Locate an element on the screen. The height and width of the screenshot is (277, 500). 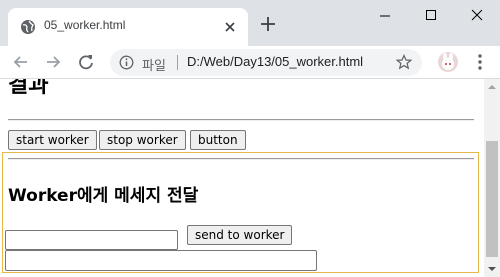
stop-worker-button: stop worker is located at coordinates (142, 140).